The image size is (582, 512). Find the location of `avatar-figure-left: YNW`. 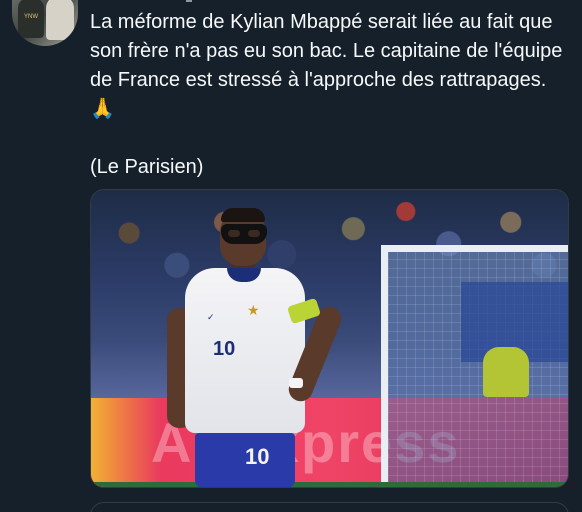

avatar-figure-left: YNW is located at coordinates (31, 19).